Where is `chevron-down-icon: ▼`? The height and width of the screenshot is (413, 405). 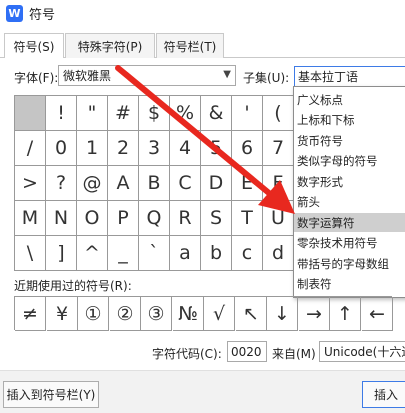
chevron-down-icon: ▼ is located at coordinates (227, 74).